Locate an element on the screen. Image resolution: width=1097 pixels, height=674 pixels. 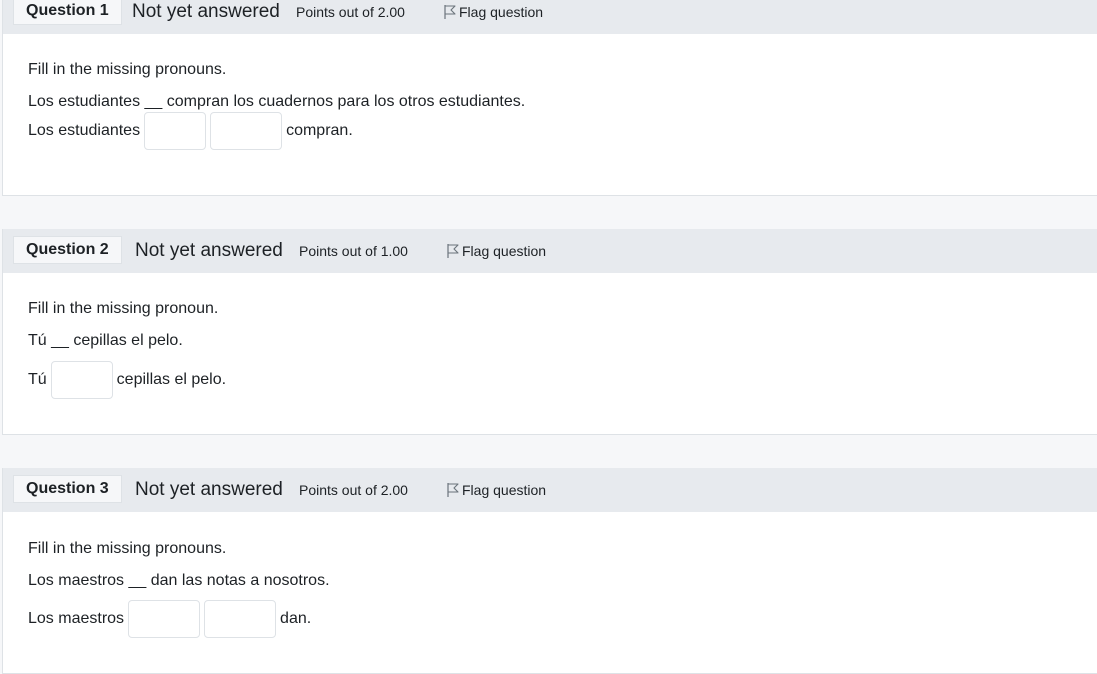
question-1-answer-row: Los estudiantes compran. is located at coordinates (190, 131).